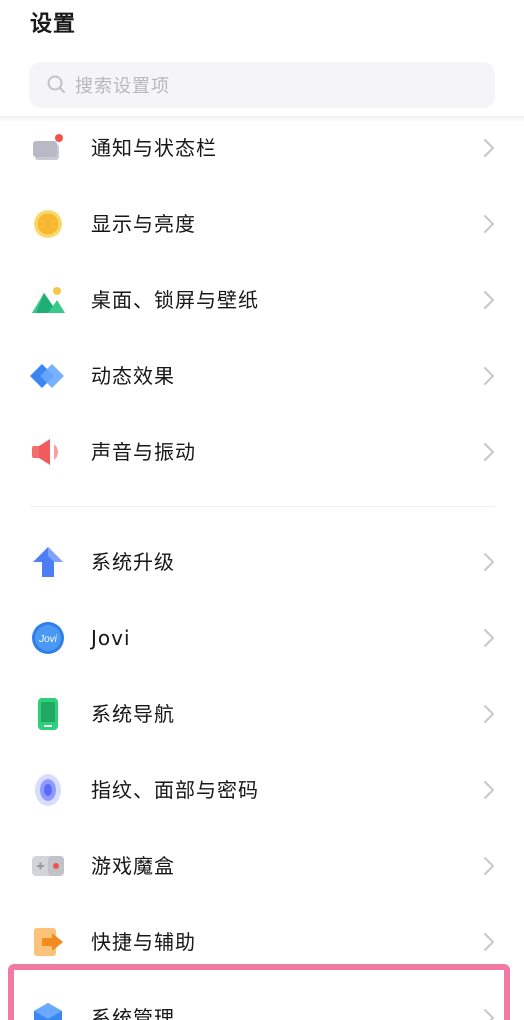 Image resolution: width=524 pixels, height=1020 pixels. What do you see at coordinates (48, 300) in the screenshot?
I see `wallpaper-icon` at bounding box center [48, 300].